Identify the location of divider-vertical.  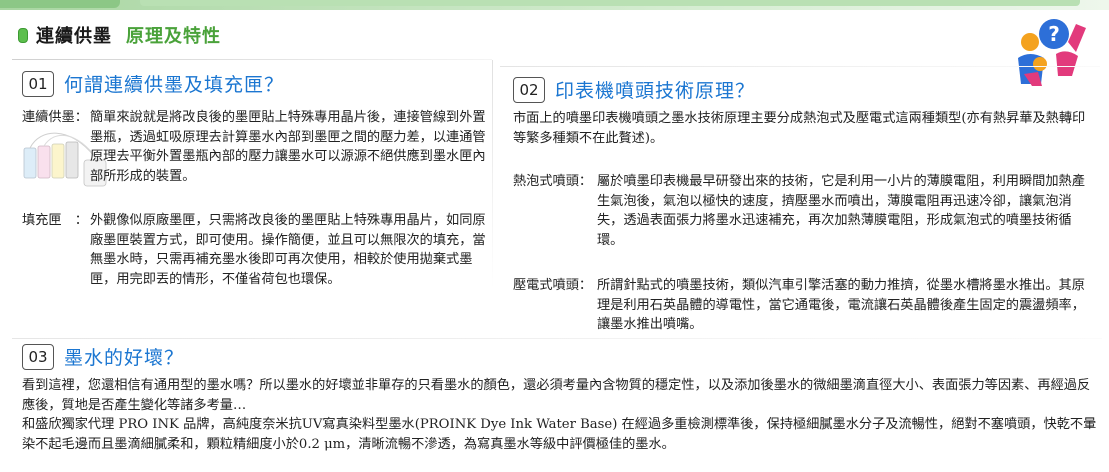
(492, 175).